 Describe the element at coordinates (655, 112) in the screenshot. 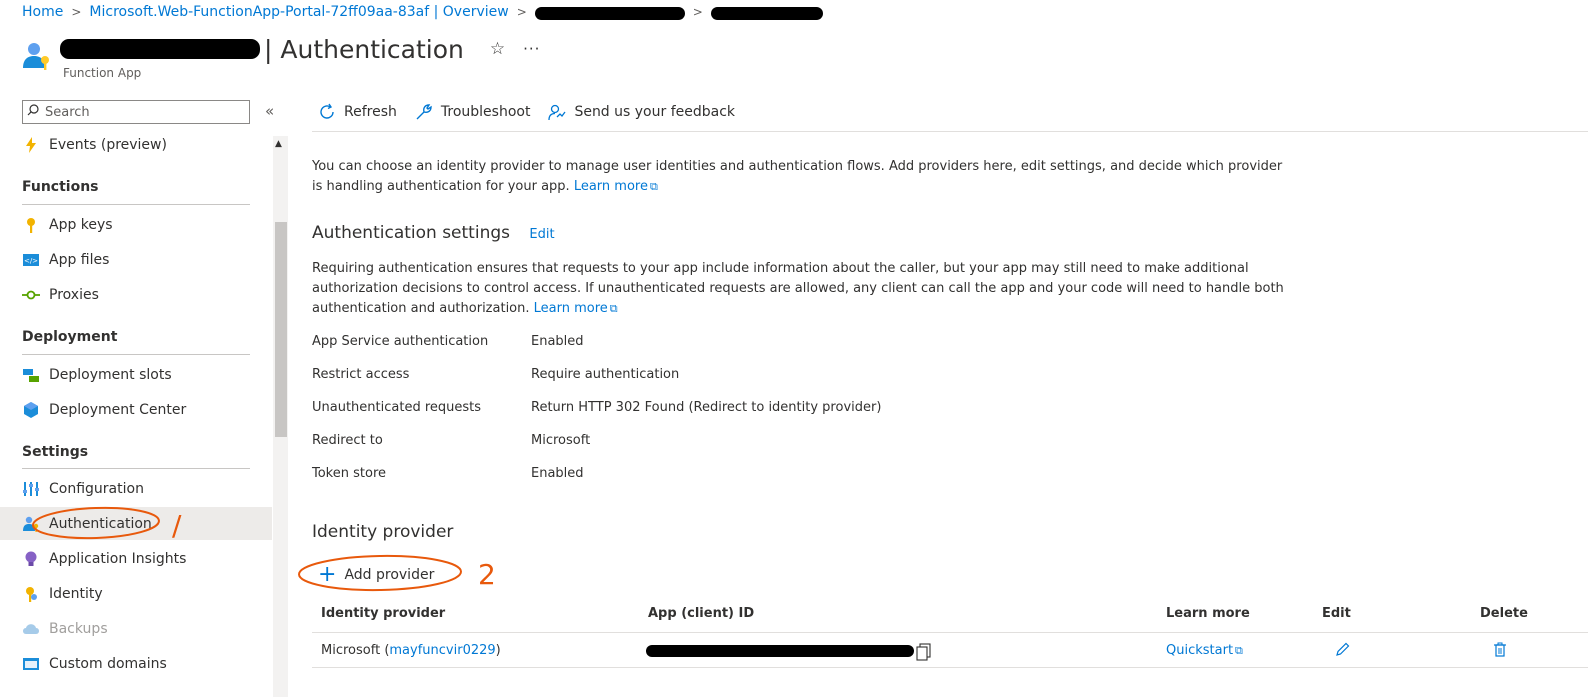

I see `feedback-label: Send us your feedback` at that location.